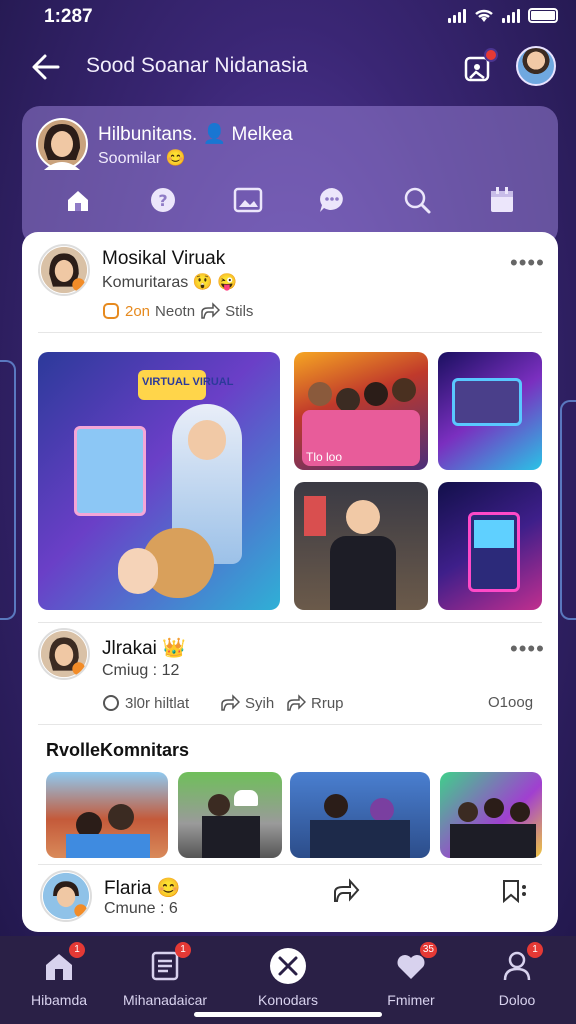 The width and height of the screenshot is (576, 1024). I want to click on calendar-icon, so click(501, 199).